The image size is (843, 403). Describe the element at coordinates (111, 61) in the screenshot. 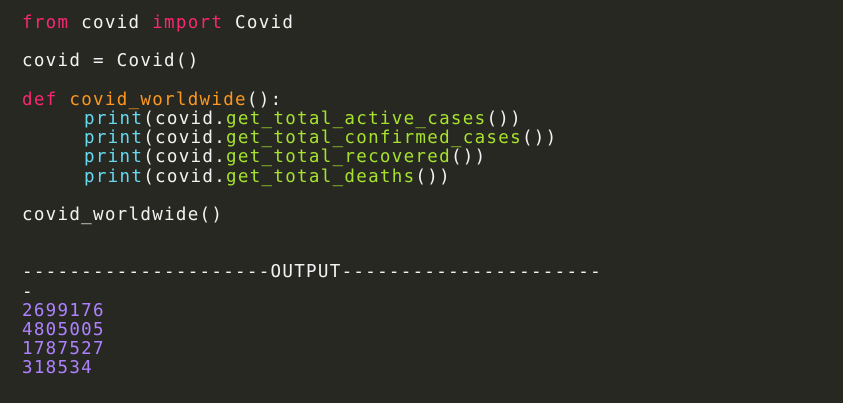

I see `assignment-text: covid = Covid()` at that location.